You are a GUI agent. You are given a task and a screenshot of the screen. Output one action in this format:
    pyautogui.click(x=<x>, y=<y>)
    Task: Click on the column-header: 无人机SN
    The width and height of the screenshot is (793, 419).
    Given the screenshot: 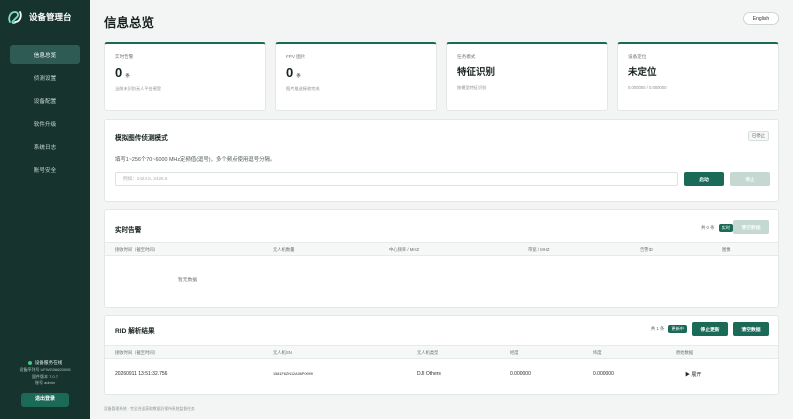 What is the action you would take?
    pyautogui.click(x=282, y=352)
    